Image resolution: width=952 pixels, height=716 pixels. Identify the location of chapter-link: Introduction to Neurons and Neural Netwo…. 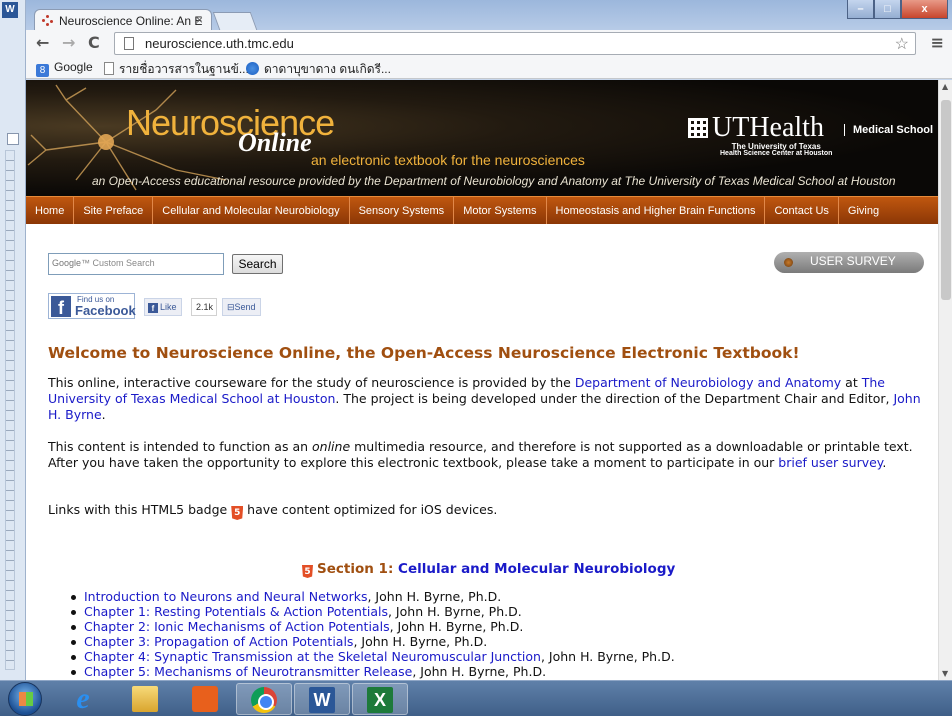
(225, 596).